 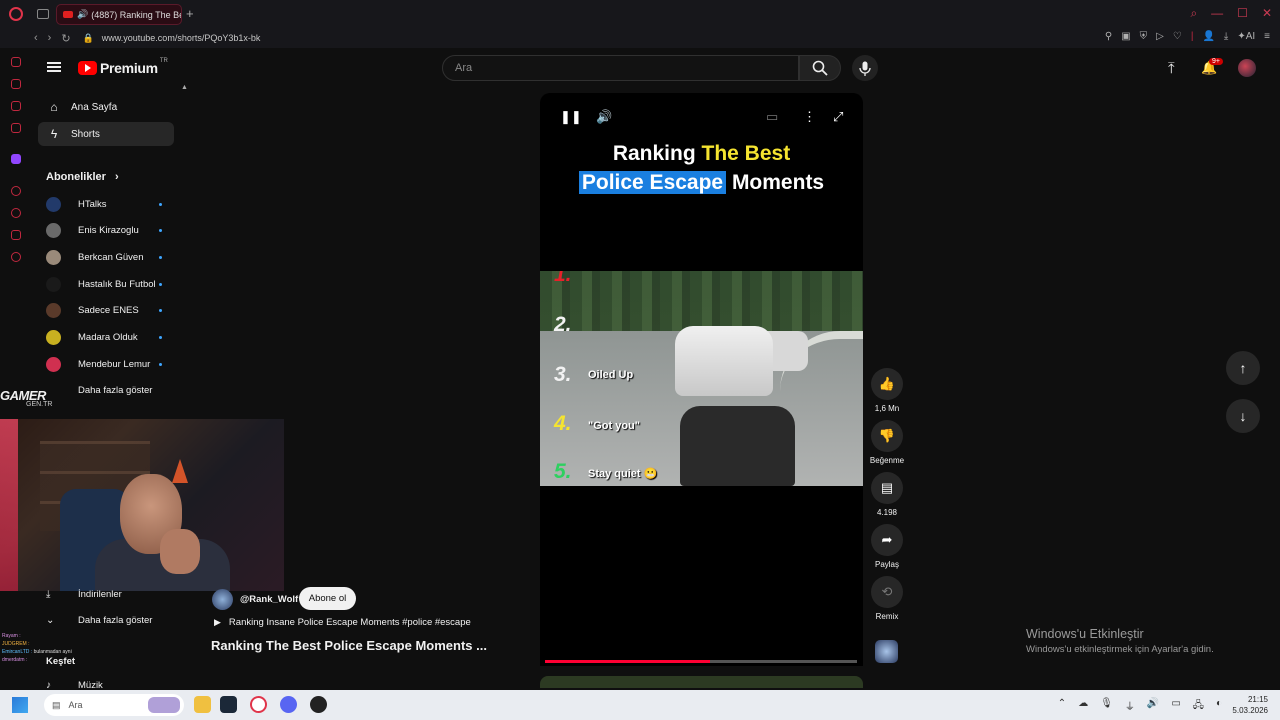 What do you see at coordinates (26, 398) in the screenshot?
I see `gamer-gen-logo: GAMER GEN.TR` at bounding box center [26, 398].